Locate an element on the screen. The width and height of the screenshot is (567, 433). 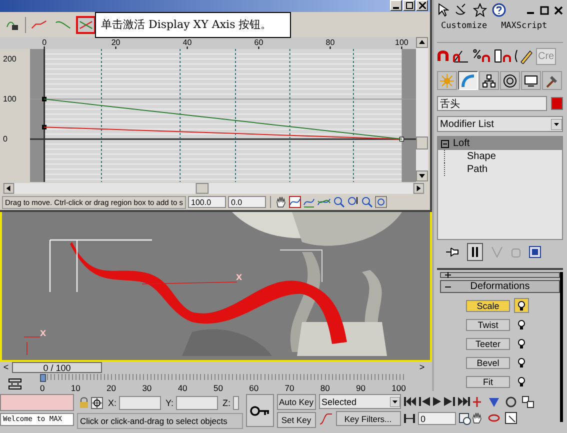
menu-item: Customize is located at coordinates (464, 26).